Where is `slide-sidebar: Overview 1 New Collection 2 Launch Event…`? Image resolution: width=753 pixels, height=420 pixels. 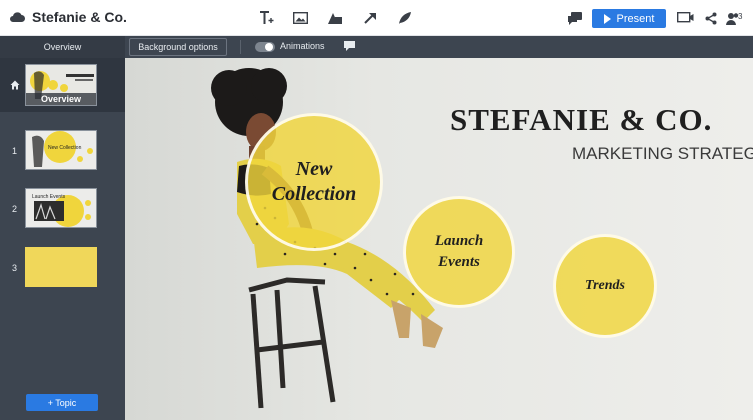 slide-sidebar: Overview 1 New Collection 2 Launch Event… is located at coordinates (62, 239).